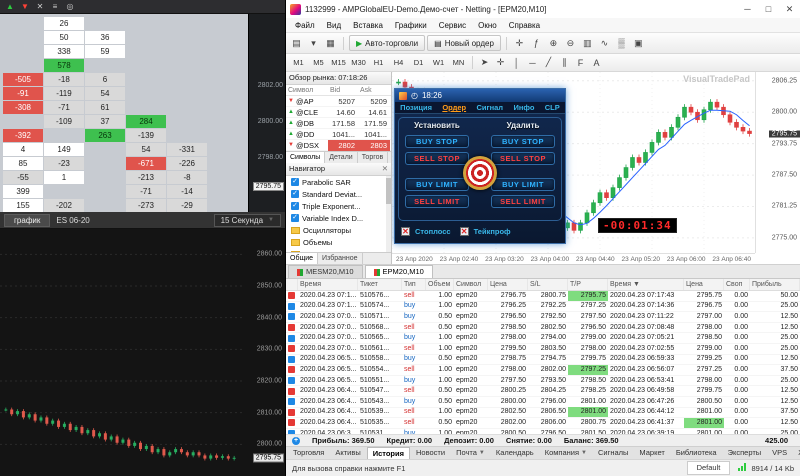 This screenshot has width=800, height=476. What do you see at coordinates (470, 453) in the screenshot?
I see `toolbox-tab-Почта: Почта ▼` at bounding box center [470, 453].